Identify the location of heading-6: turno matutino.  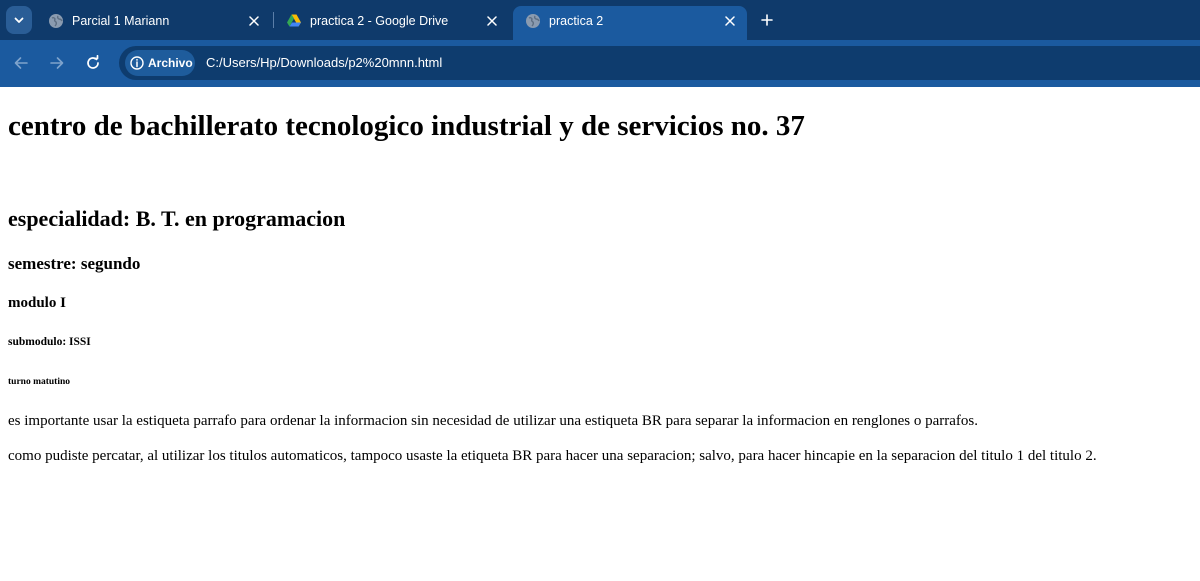
(39, 382).